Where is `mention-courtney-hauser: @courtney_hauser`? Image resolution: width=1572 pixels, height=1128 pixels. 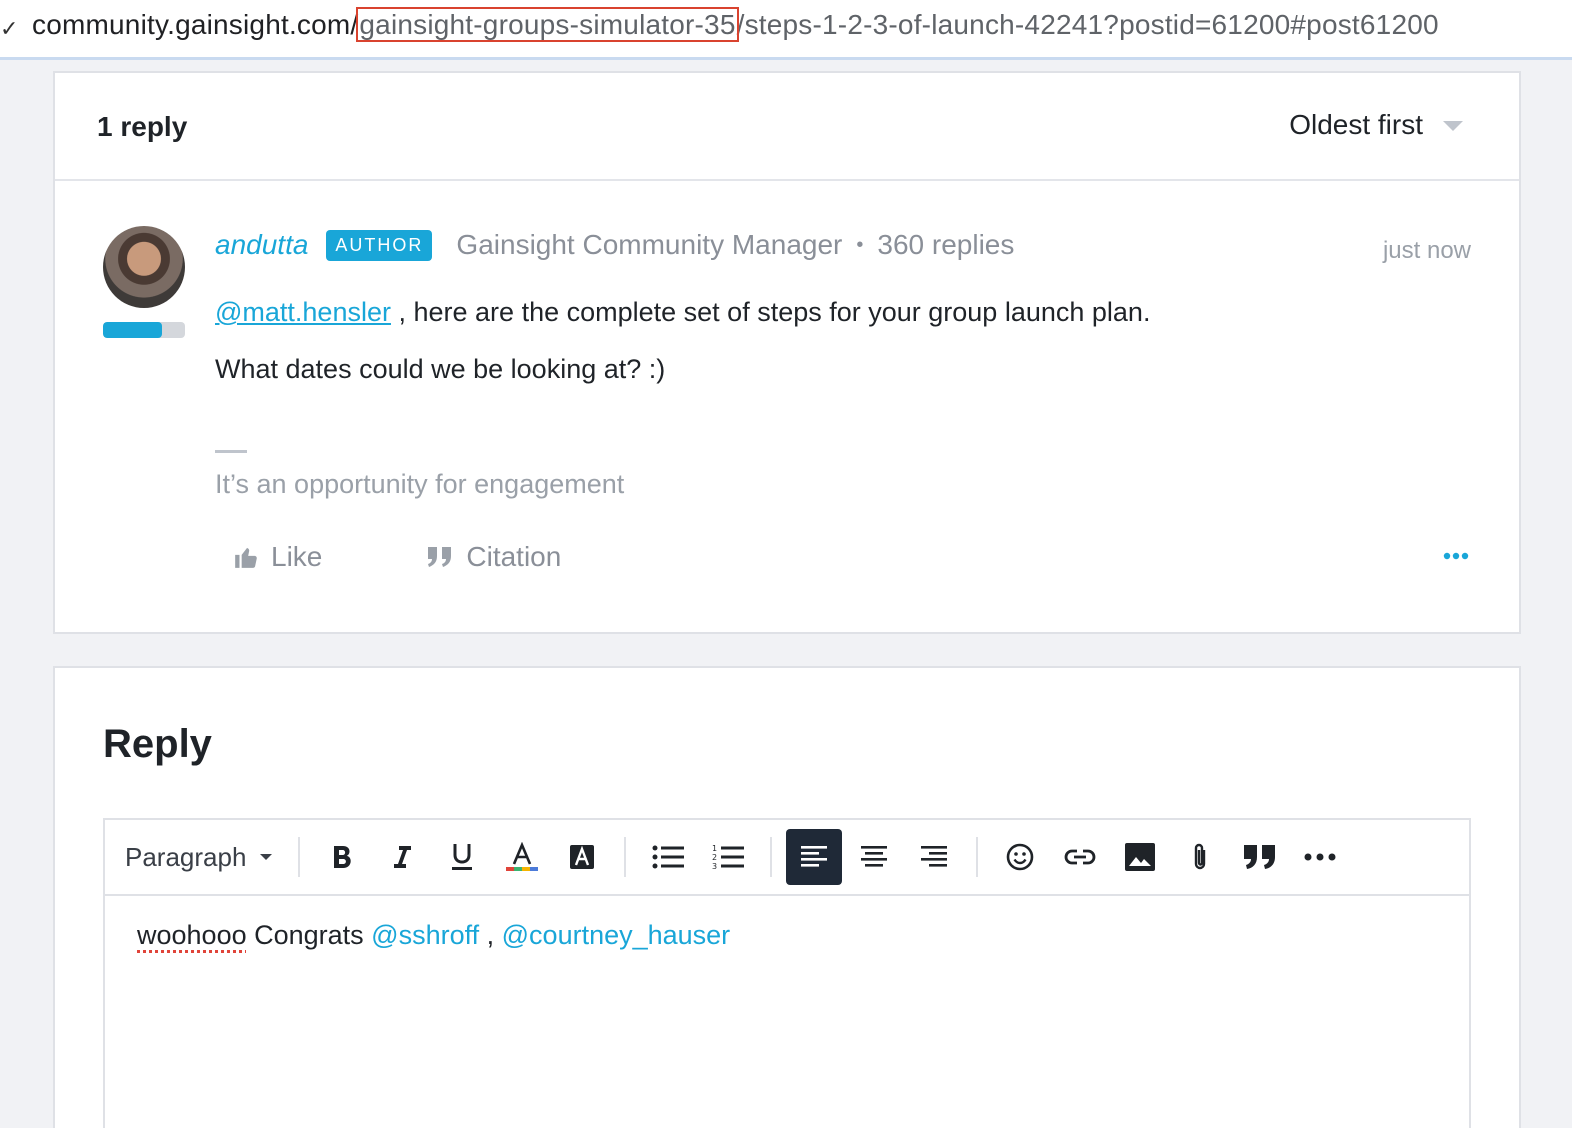 mention-courtney-hauser: @courtney_hauser is located at coordinates (616, 935).